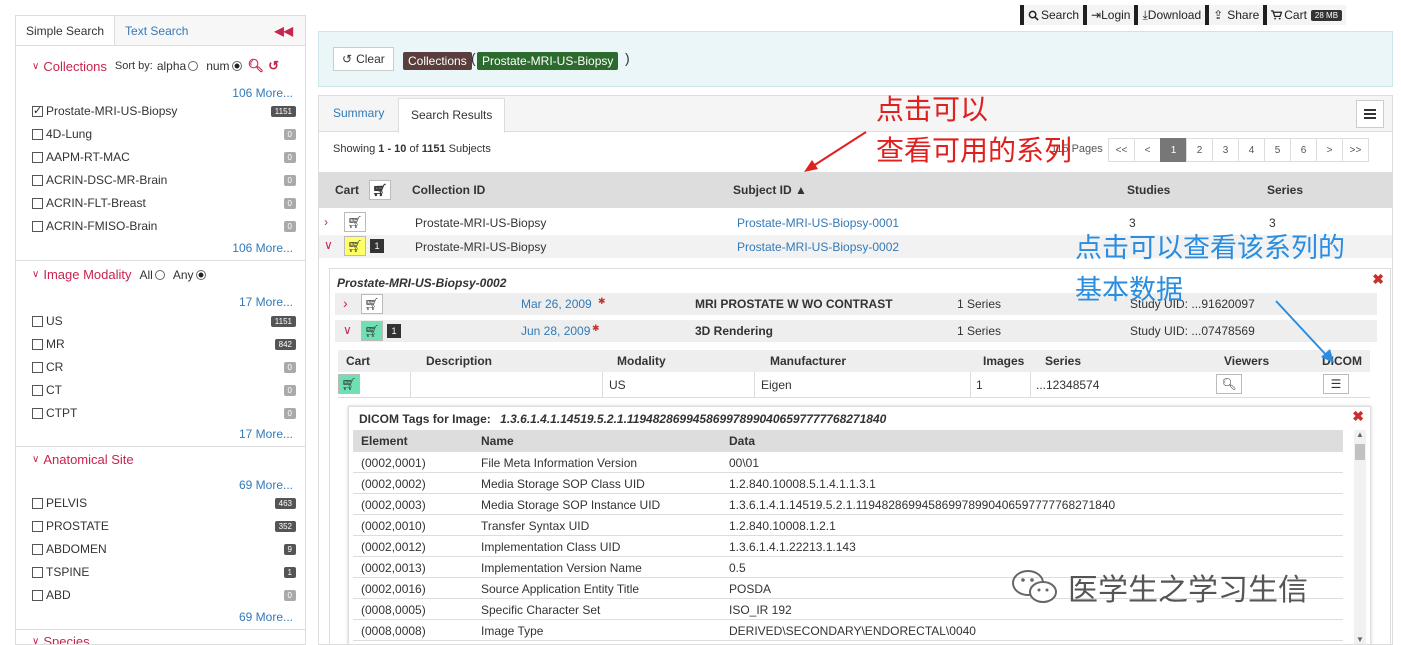  I want to click on scroll-up-icon: ▲, so click(1360, 434).